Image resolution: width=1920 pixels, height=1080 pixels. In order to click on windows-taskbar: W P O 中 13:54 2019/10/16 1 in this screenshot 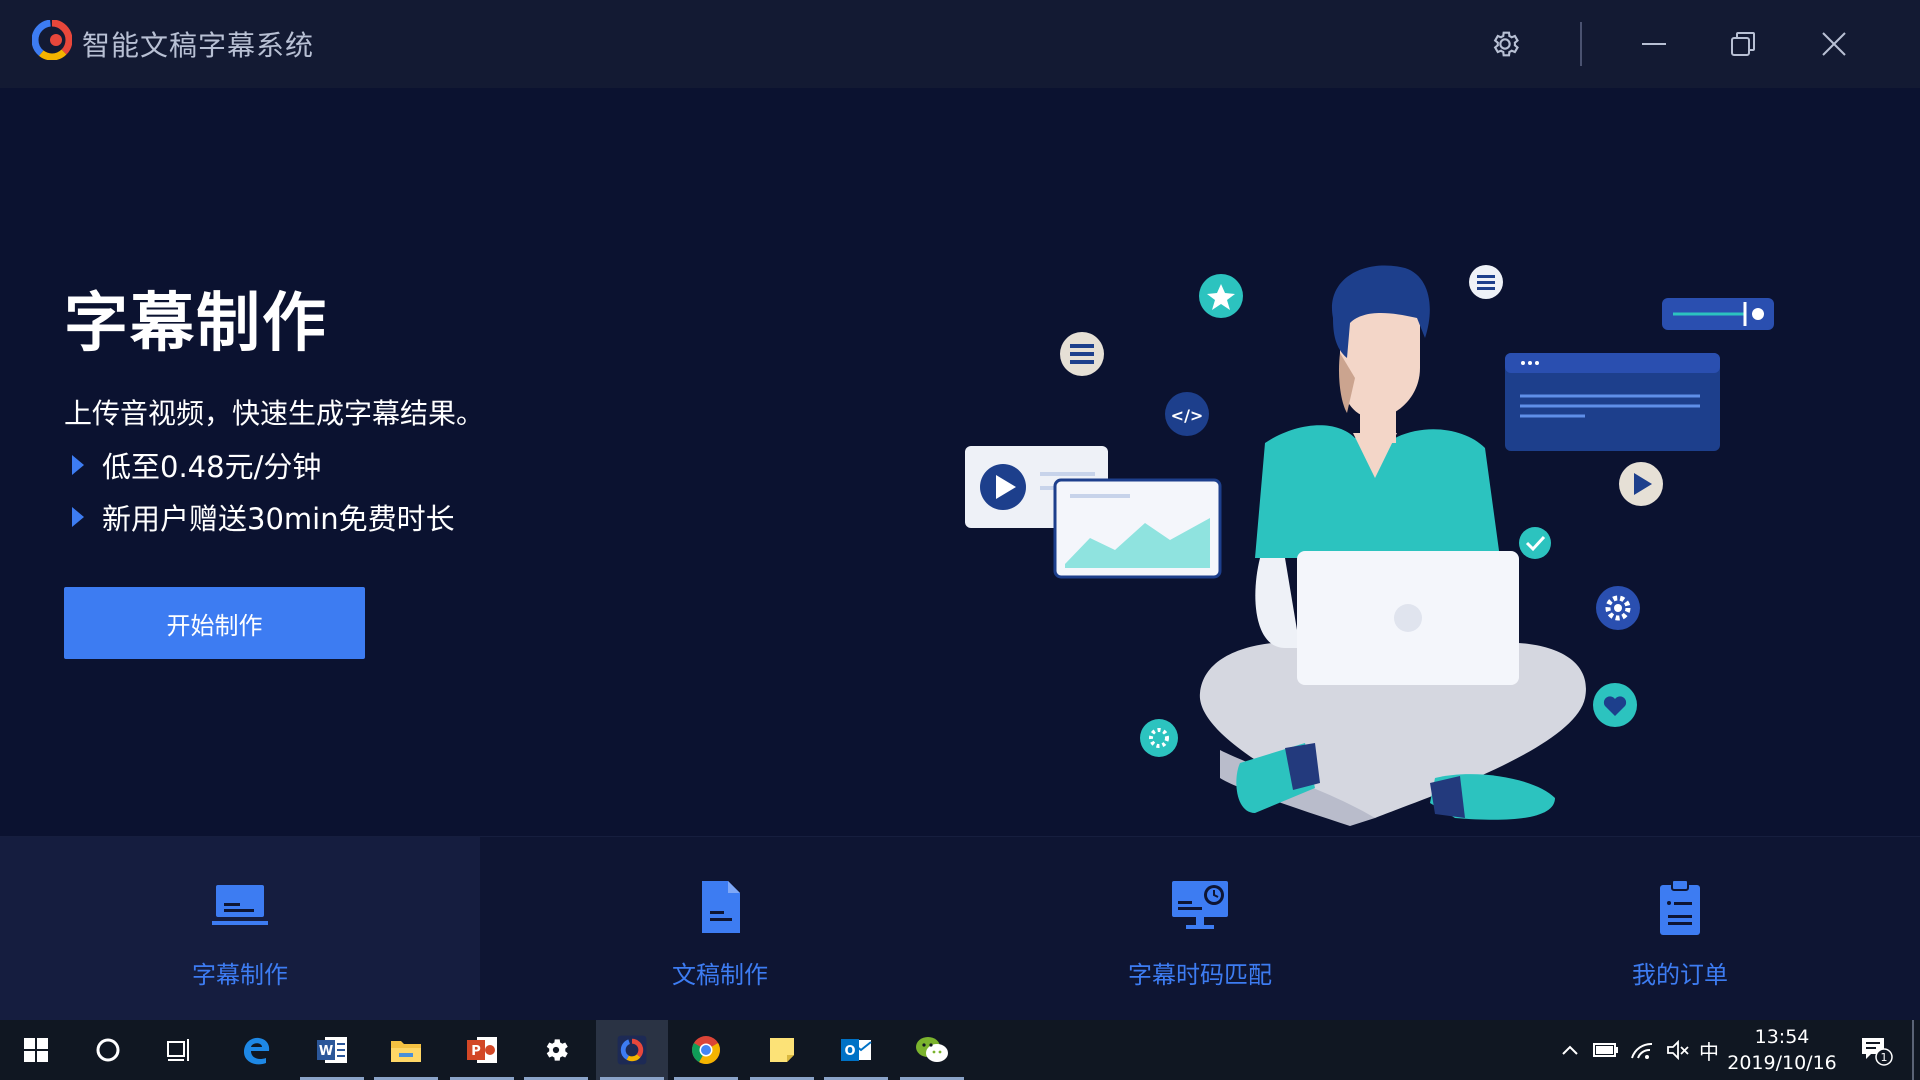, I will do `click(960, 1050)`.